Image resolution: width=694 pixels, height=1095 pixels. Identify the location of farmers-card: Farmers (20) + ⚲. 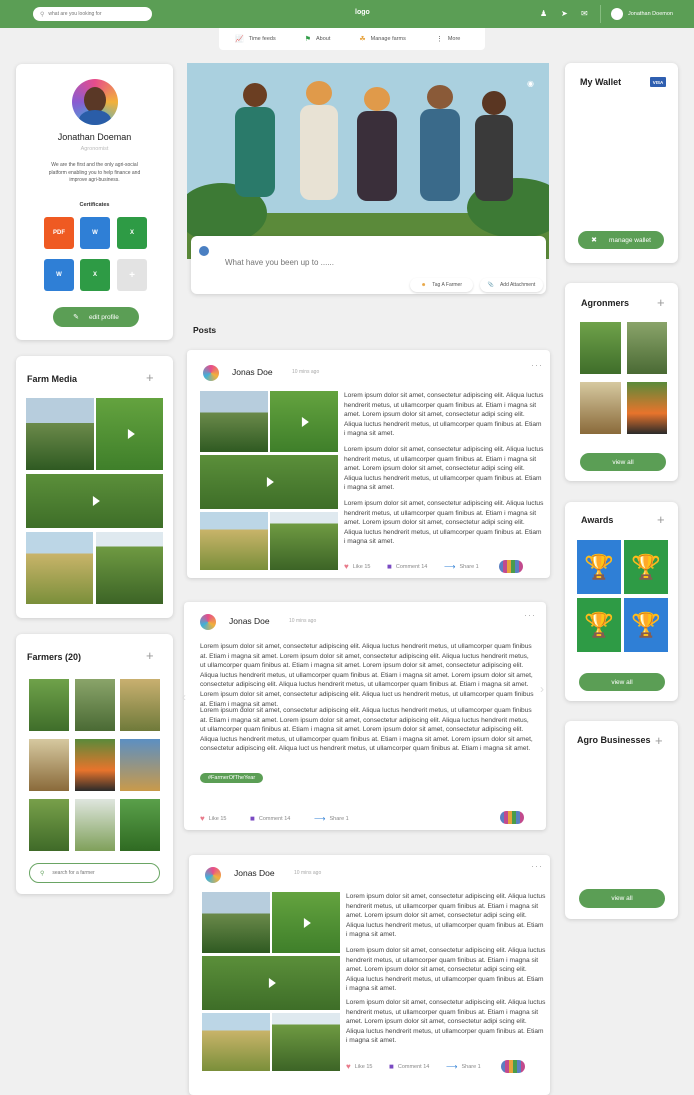
(94, 764).